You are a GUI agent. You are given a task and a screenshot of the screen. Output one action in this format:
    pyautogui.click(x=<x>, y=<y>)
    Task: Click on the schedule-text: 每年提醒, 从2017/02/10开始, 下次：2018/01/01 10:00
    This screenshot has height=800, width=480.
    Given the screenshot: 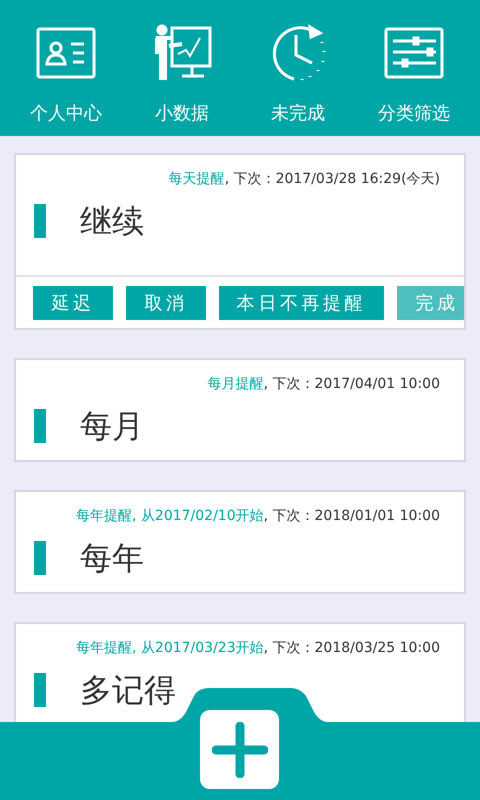 What is the action you would take?
    pyautogui.click(x=258, y=516)
    